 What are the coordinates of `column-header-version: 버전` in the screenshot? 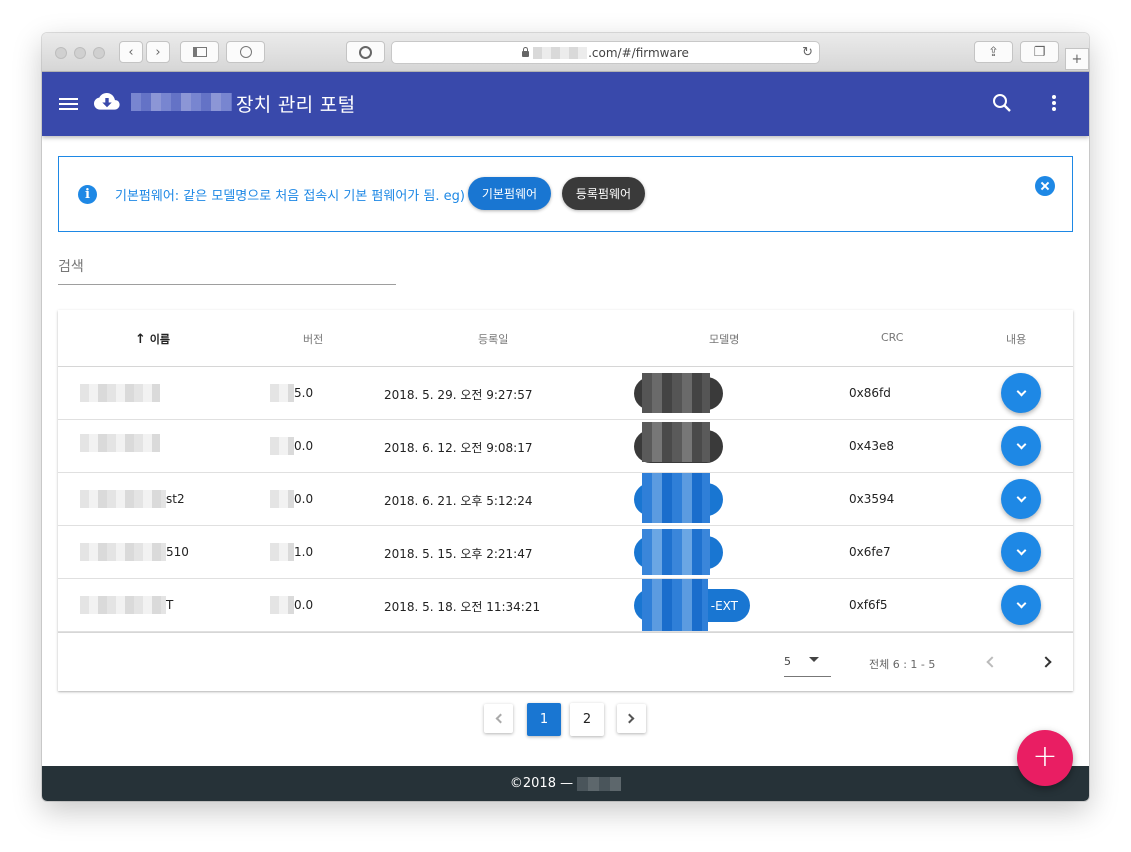 It's located at (313, 339).